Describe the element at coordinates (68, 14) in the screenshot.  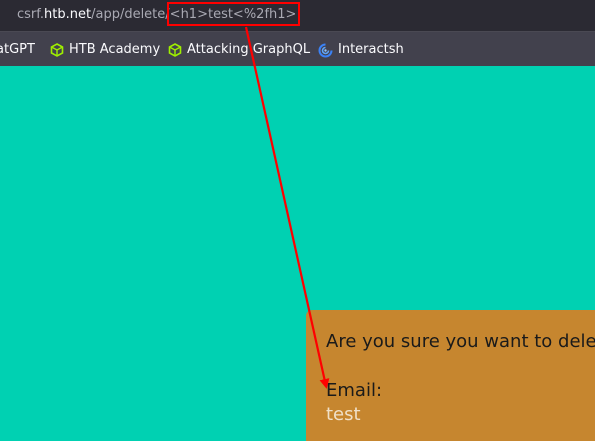
I see `url-host: htb.net` at that location.